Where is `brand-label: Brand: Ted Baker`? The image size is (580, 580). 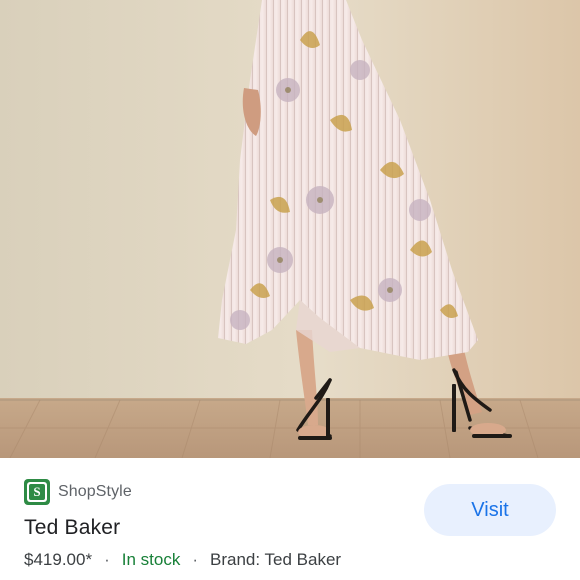
brand-label: Brand: Ted Baker is located at coordinates (276, 559).